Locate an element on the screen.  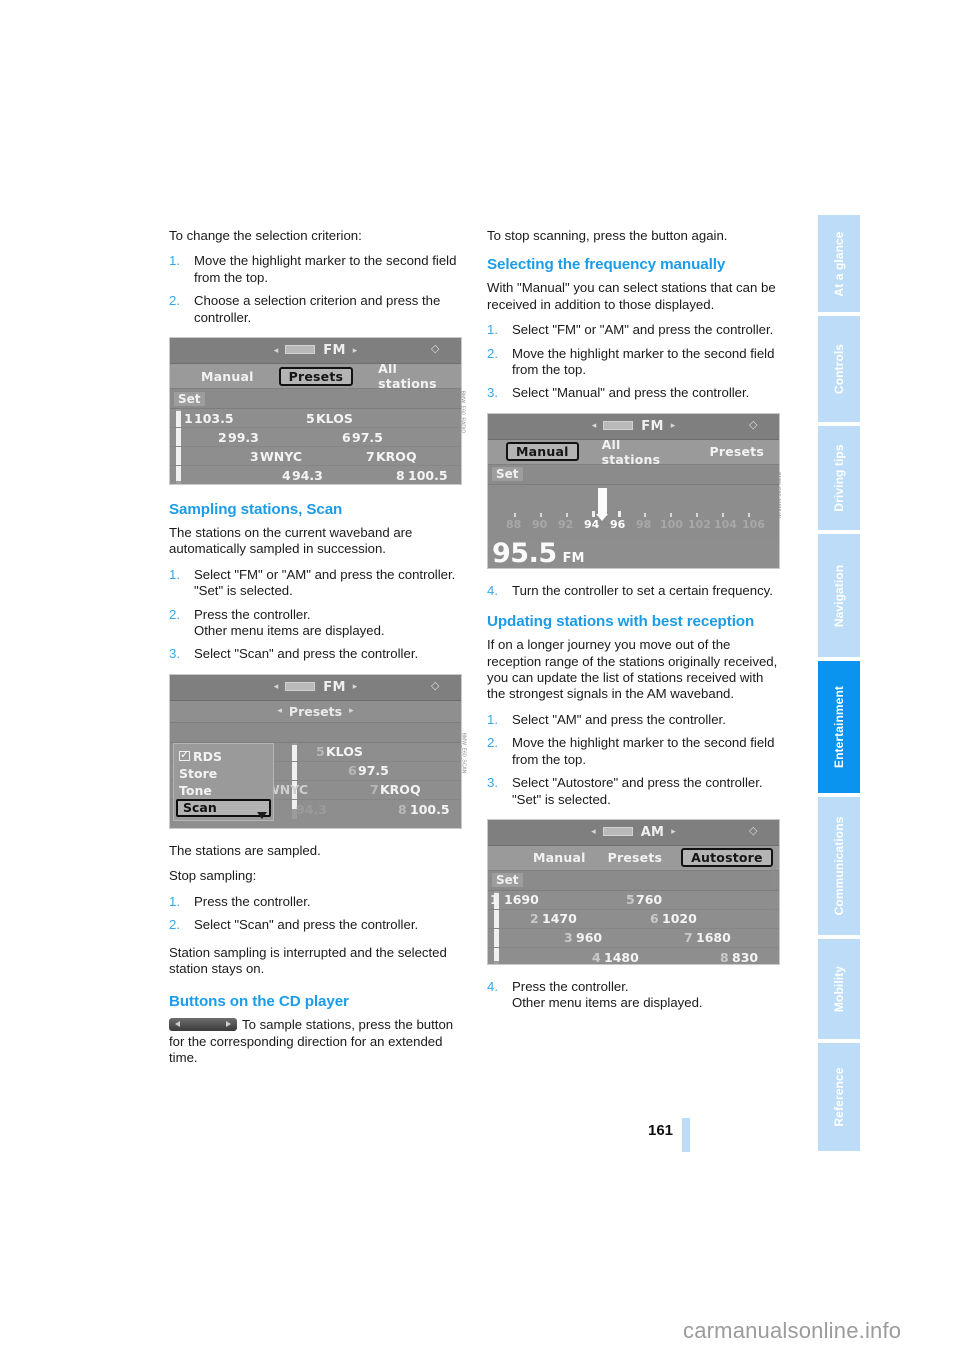
radio-header: ◂ AM ▸ ◇ is located at coordinates (633, 832).